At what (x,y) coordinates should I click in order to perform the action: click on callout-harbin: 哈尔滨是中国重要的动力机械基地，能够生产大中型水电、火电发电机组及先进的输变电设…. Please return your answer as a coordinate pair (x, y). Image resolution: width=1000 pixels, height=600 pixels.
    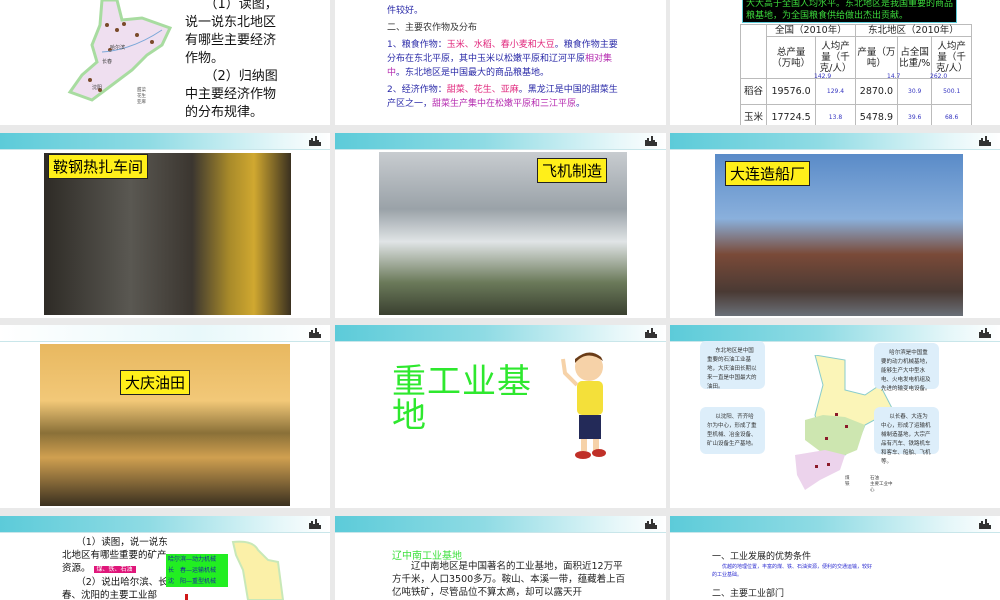
    Looking at the image, I should click on (906, 367).